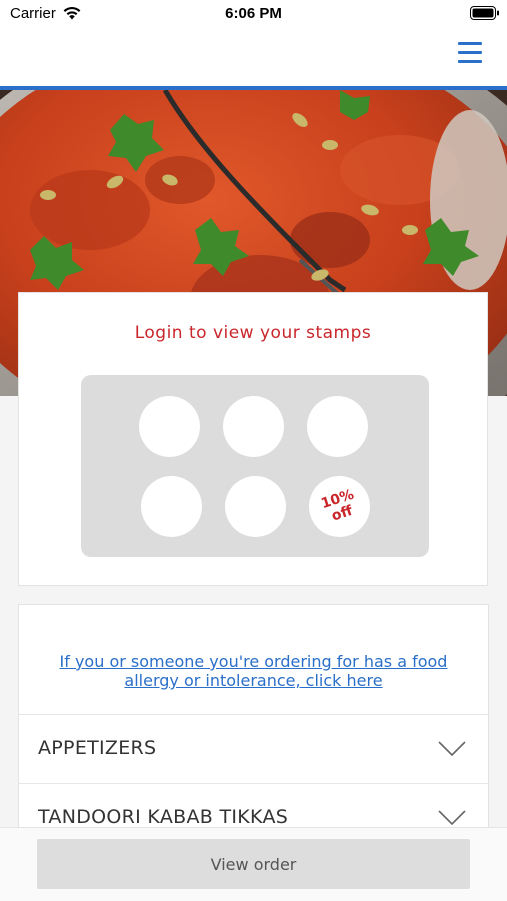 The width and height of the screenshot is (507, 901). I want to click on bottom-bar: View order, so click(253, 864).